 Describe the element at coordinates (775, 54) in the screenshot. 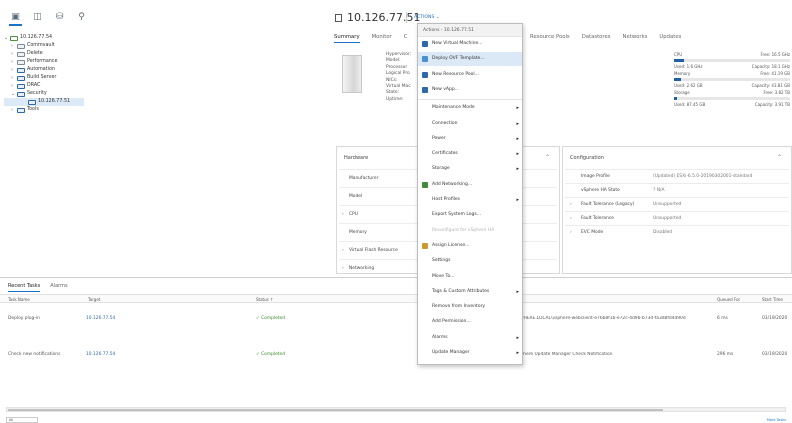

I see `stat-free: Free: 16.5 GHz` at that location.